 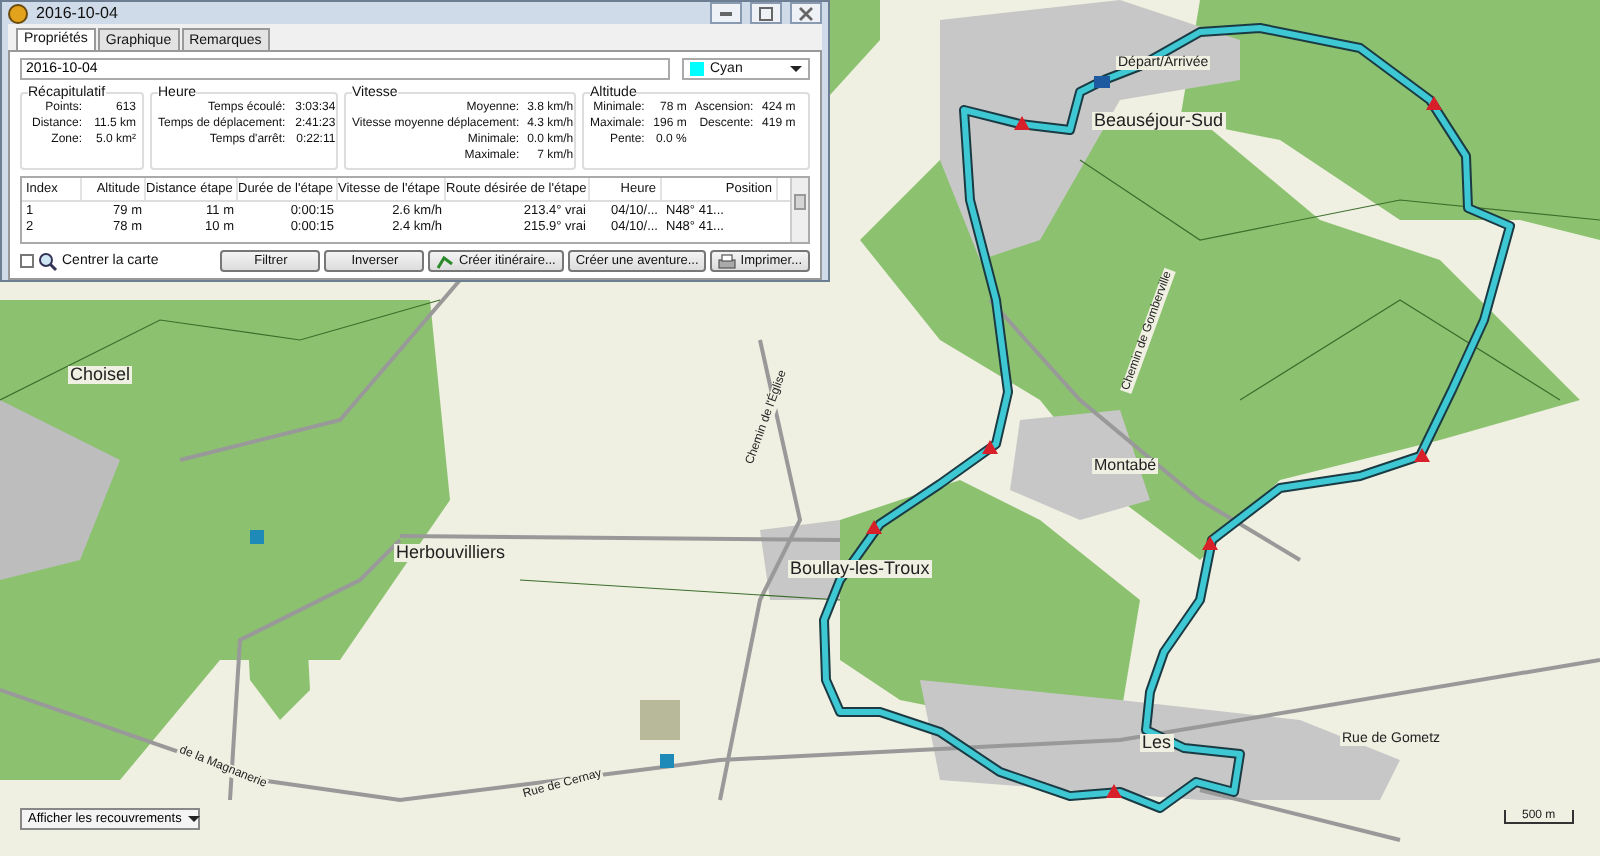 What do you see at coordinates (77, 13) in the screenshot?
I see `window-title: 2016-10-04` at bounding box center [77, 13].